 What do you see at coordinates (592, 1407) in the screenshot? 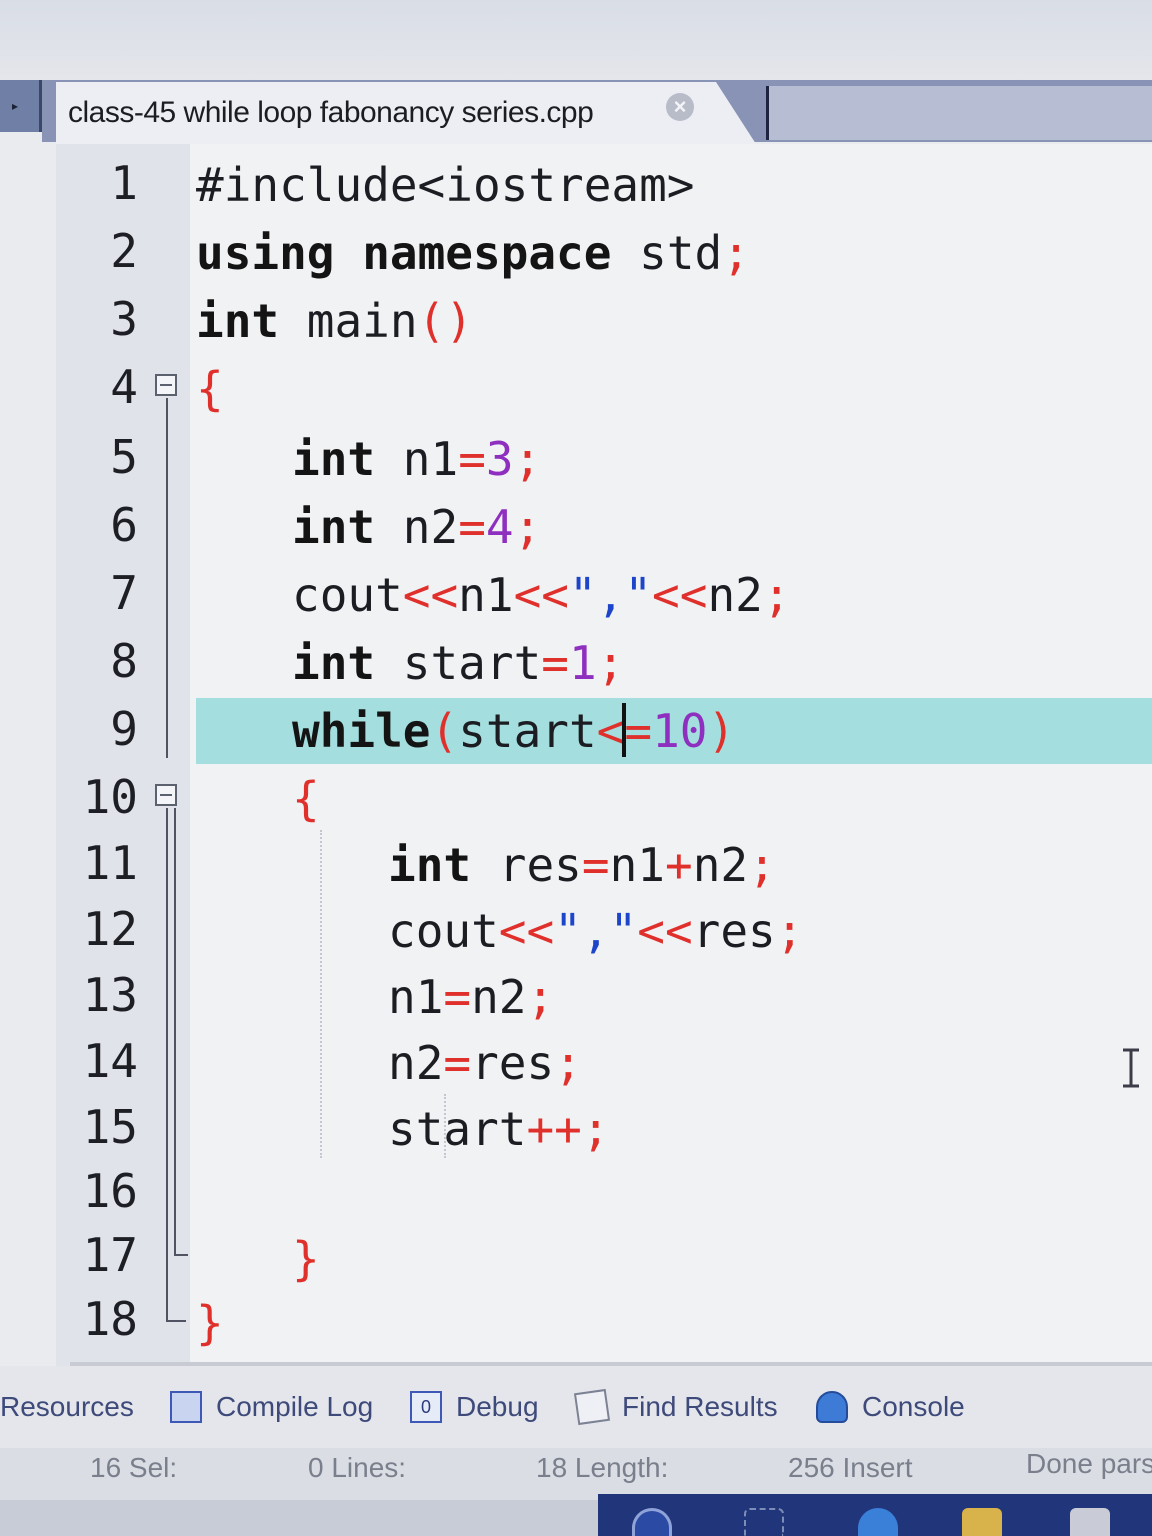
I see `find-results-icon` at bounding box center [592, 1407].